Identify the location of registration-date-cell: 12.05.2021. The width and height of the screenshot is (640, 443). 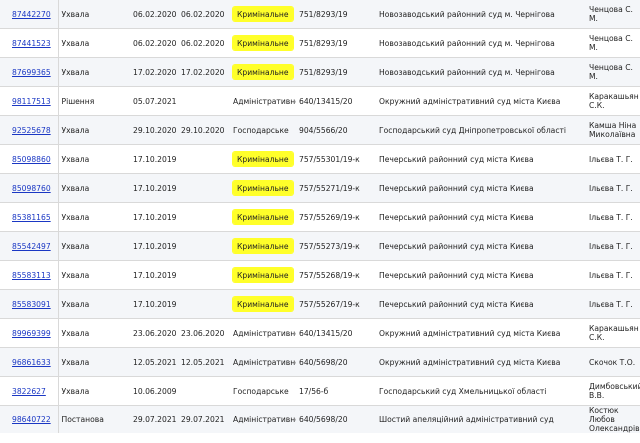
(154, 362).